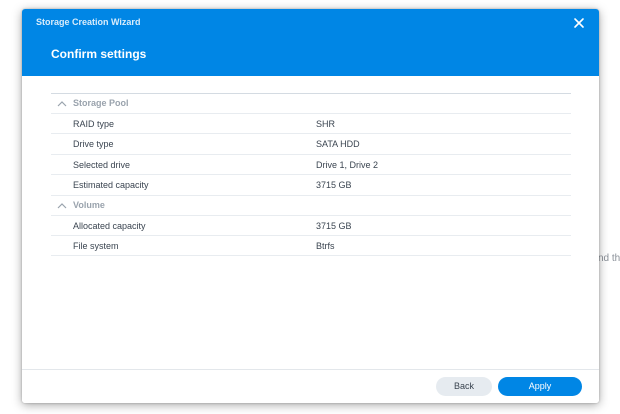 This screenshot has height=414, width=620. I want to click on setting-value: Btrfs, so click(325, 245).